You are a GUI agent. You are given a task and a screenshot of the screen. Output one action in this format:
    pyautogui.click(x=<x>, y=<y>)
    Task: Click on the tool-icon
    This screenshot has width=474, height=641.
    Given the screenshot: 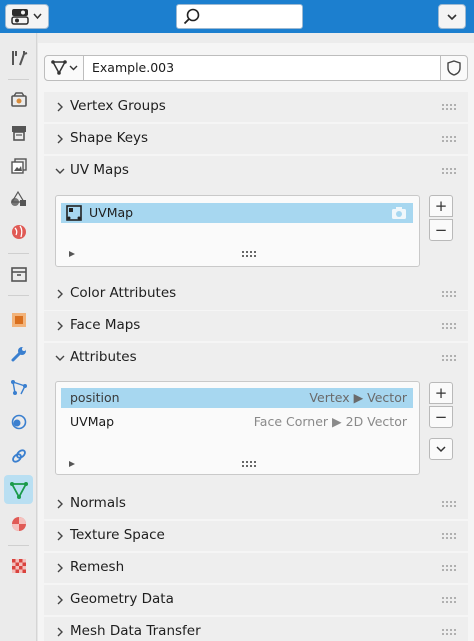 What is the action you would take?
    pyautogui.click(x=19, y=57)
    